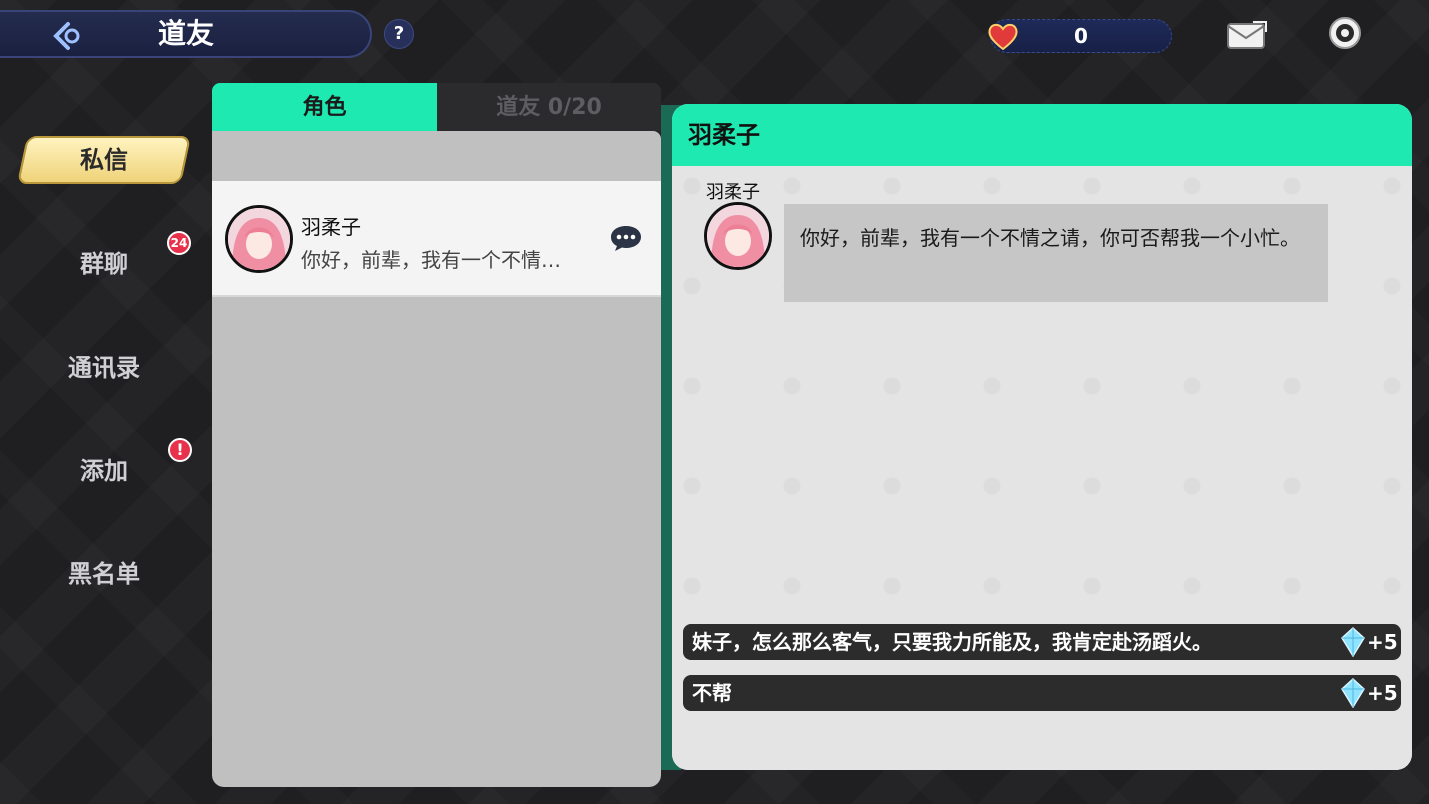  I want to click on message-bubble: 你好，前辈，我有一个不情之请，你可否帮我一个小忙。, so click(1056, 253).